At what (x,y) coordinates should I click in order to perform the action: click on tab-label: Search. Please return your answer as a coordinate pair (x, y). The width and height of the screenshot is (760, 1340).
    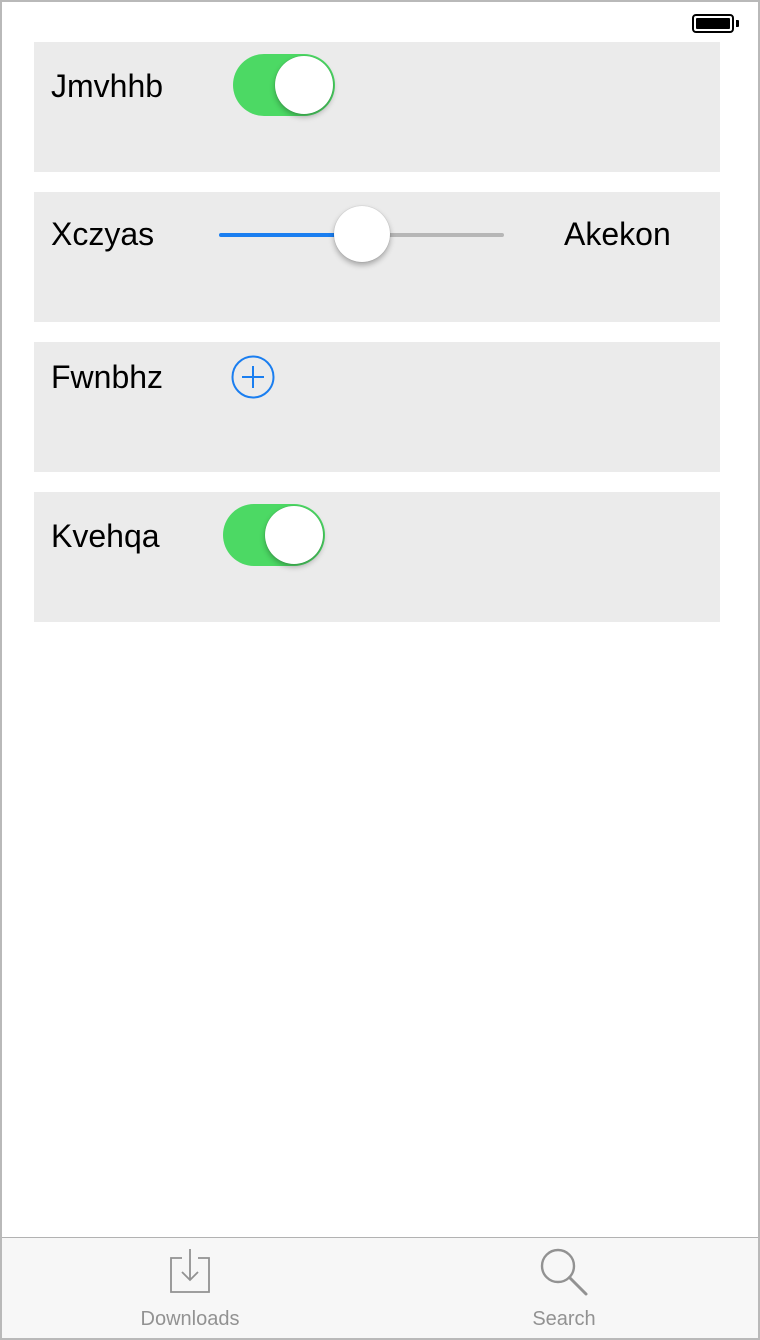
    Looking at the image, I should click on (564, 1319).